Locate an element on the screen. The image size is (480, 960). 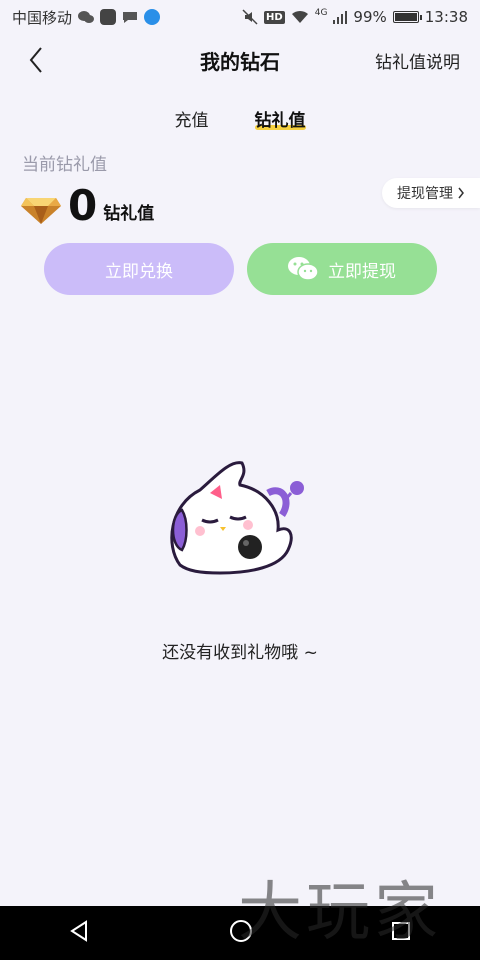
status-left: 中国移动 is located at coordinates (86, 17).